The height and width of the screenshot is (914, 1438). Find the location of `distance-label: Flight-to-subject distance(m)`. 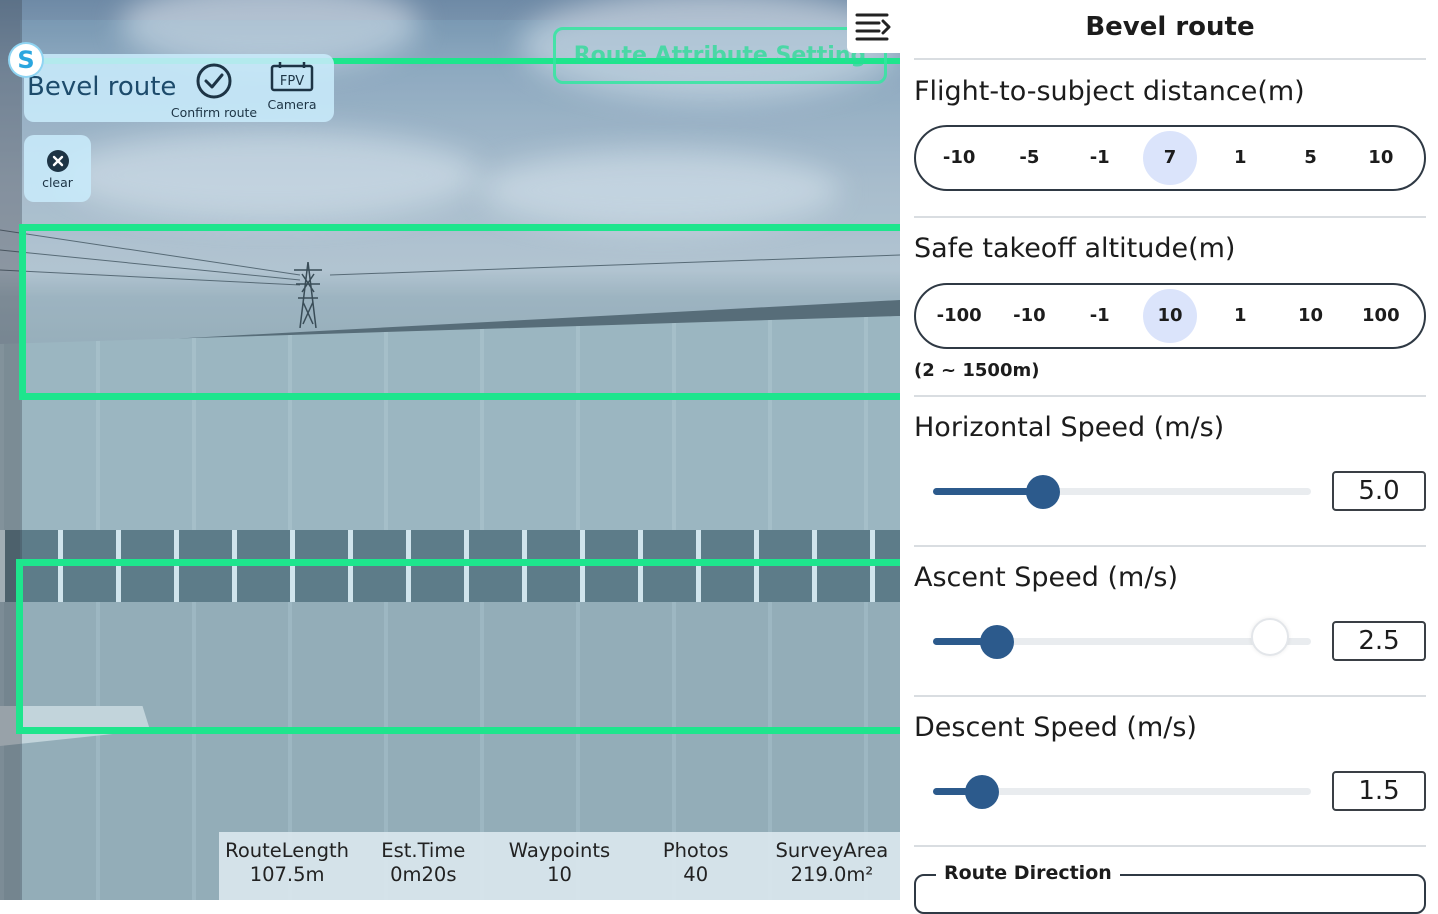

distance-label: Flight-to-subject distance(m) is located at coordinates (1109, 91).